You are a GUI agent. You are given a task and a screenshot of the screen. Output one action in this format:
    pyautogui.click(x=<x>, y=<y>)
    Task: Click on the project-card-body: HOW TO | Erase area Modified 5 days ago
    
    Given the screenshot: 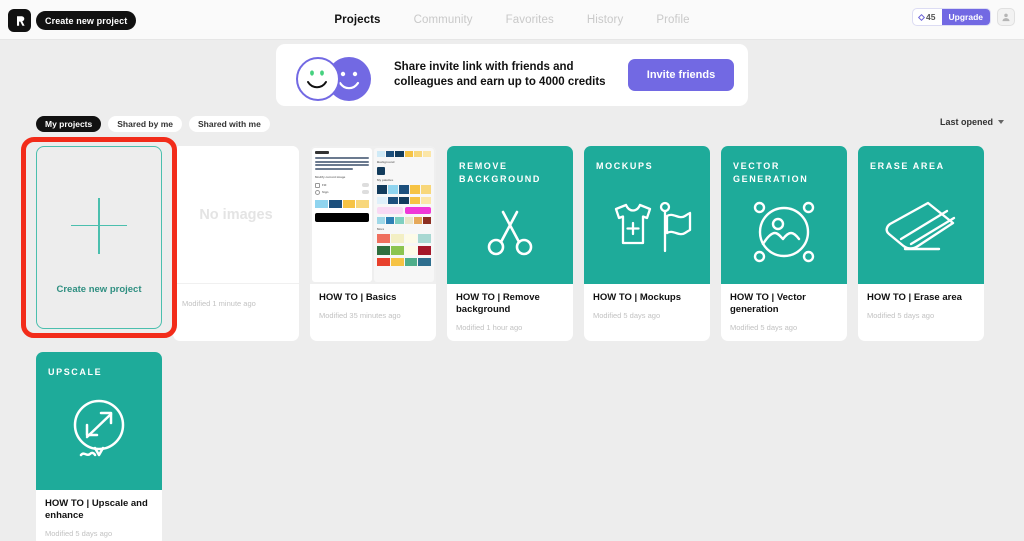 What is the action you would take?
    pyautogui.click(x=921, y=312)
    